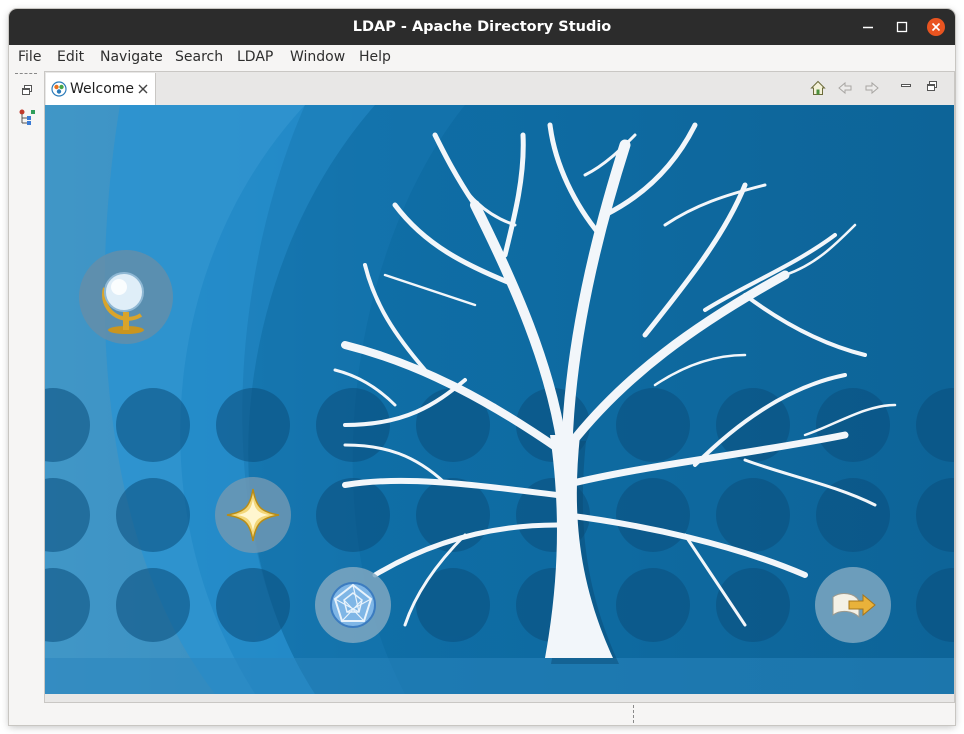 Image resolution: width=964 pixels, height=734 pixels. What do you see at coordinates (26, 73) in the screenshot?
I see `toolbar-handle` at bounding box center [26, 73].